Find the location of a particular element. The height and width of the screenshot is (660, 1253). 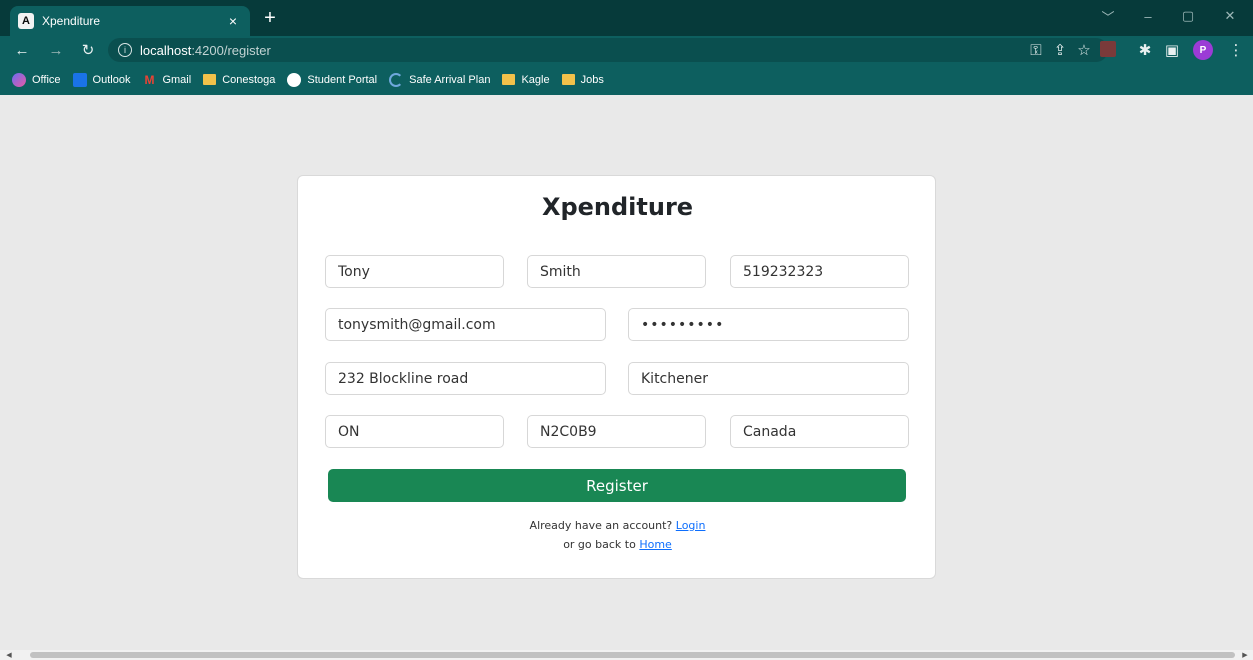

gmail-icon: M is located at coordinates (149, 79).